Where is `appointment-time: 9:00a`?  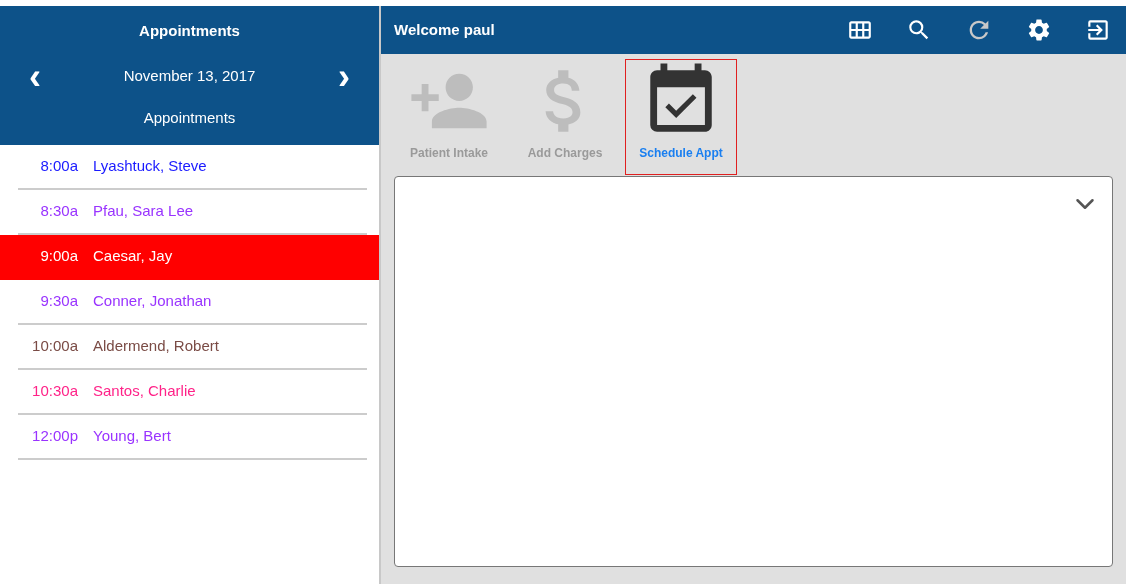 appointment-time: 9:00a is located at coordinates (58, 256).